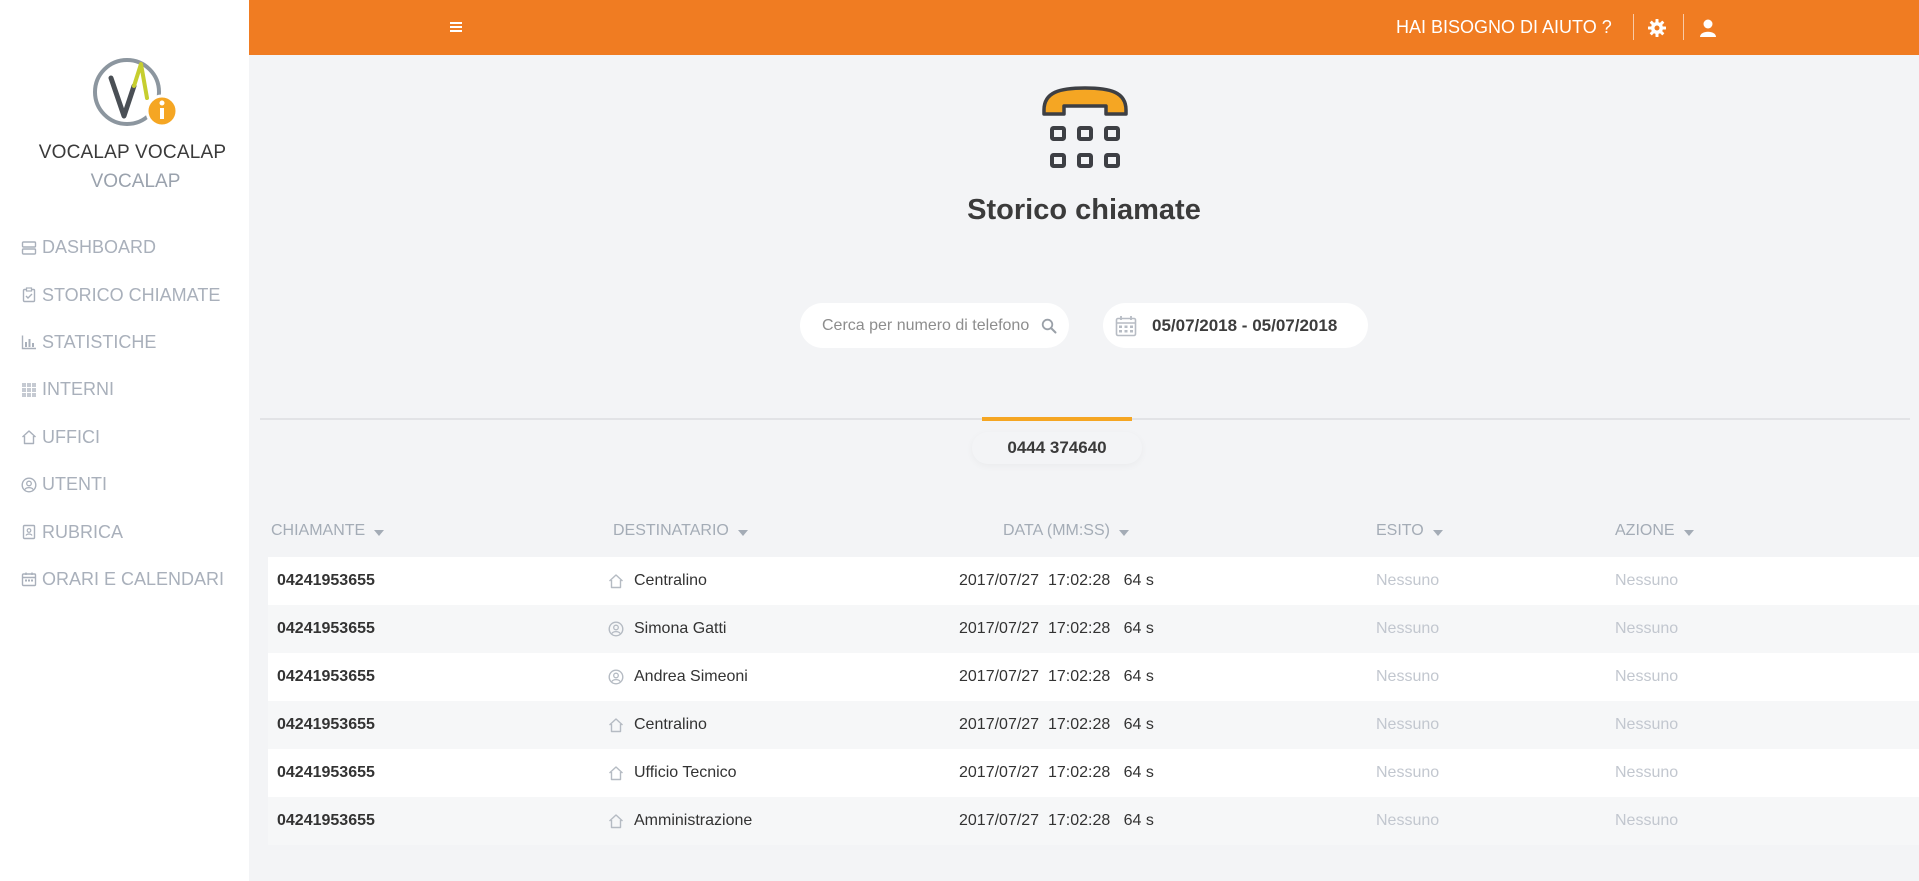  What do you see at coordinates (74, 484) in the screenshot?
I see `sidebar-item-label: UTENTI` at bounding box center [74, 484].